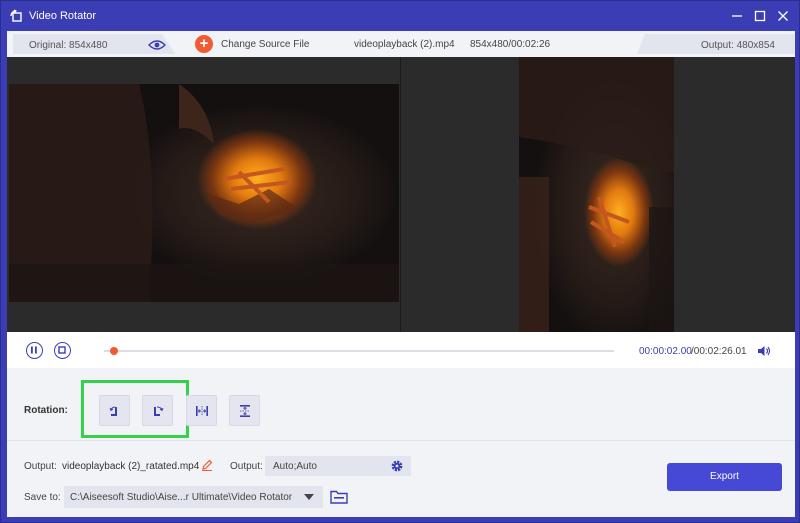 This screenshot has height=523, width=800. I want to click on rotate-left-icon, so click(113, 410).